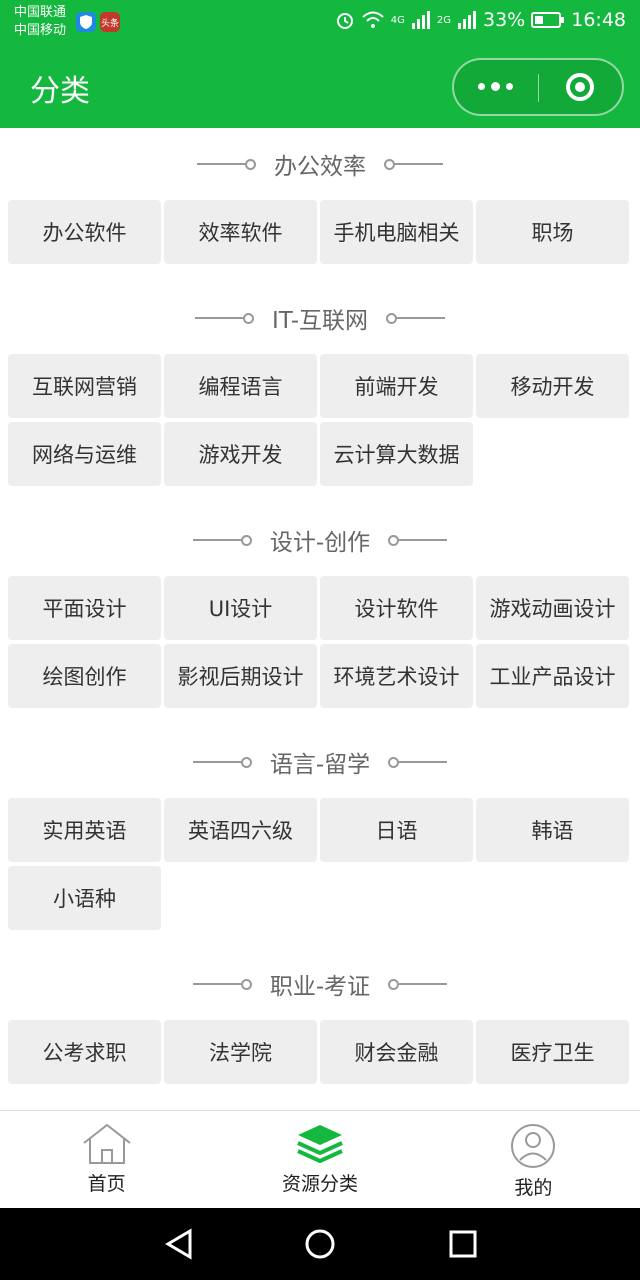  Describe the element at coordinates (480, 20) in the screenshot. I see `status-indicators: 4G 2G 33% 16:48` at that location.